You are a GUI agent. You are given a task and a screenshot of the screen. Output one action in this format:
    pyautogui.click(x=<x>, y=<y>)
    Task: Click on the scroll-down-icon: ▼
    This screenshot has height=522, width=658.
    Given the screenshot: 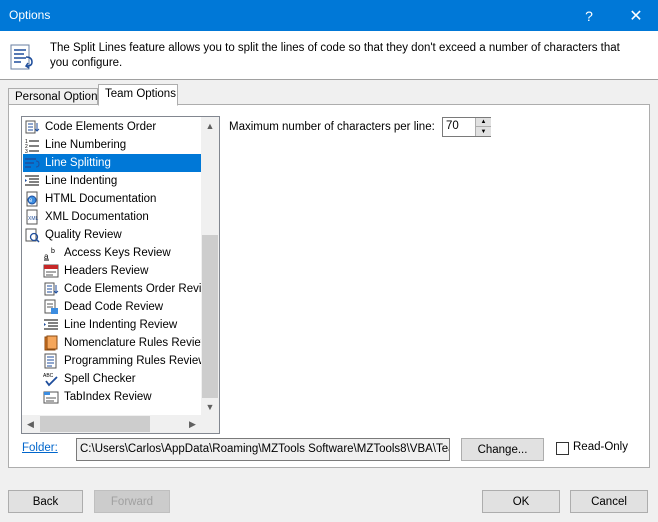 What is the action you would take?
    pyautogui.click(x=210, y=406)
    